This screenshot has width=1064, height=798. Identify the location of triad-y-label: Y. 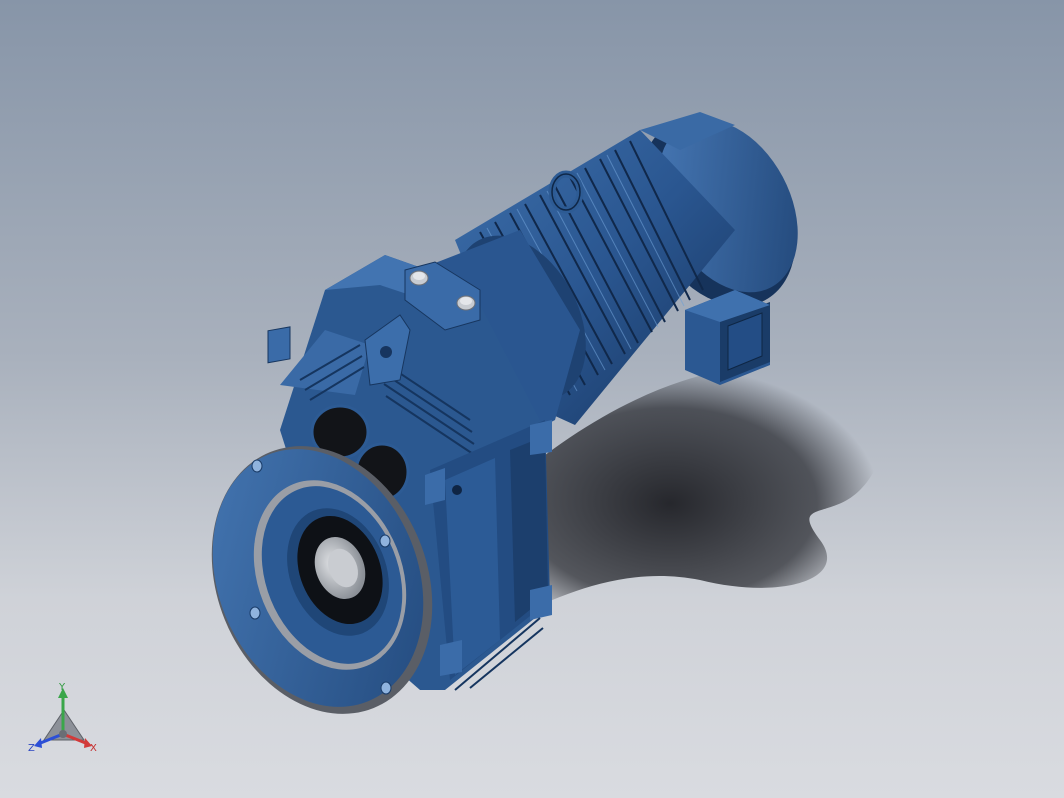
(62, 687).